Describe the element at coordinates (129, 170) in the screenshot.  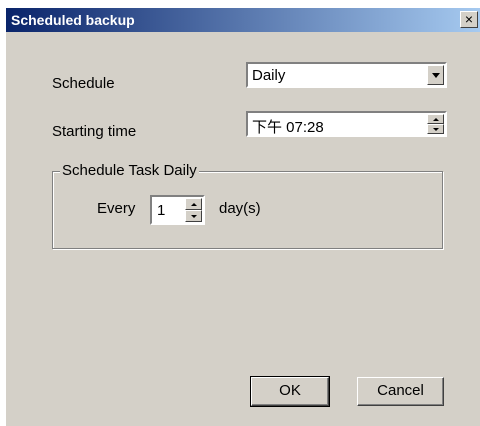
I see `groupbox-legend: Schedule Task Daily` at that location.